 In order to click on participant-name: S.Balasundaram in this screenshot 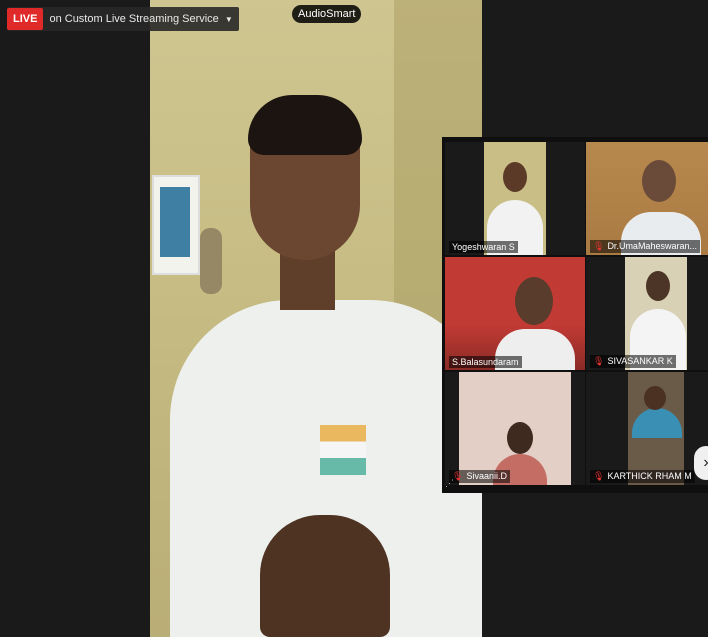, I will do `click(485, 362)`.